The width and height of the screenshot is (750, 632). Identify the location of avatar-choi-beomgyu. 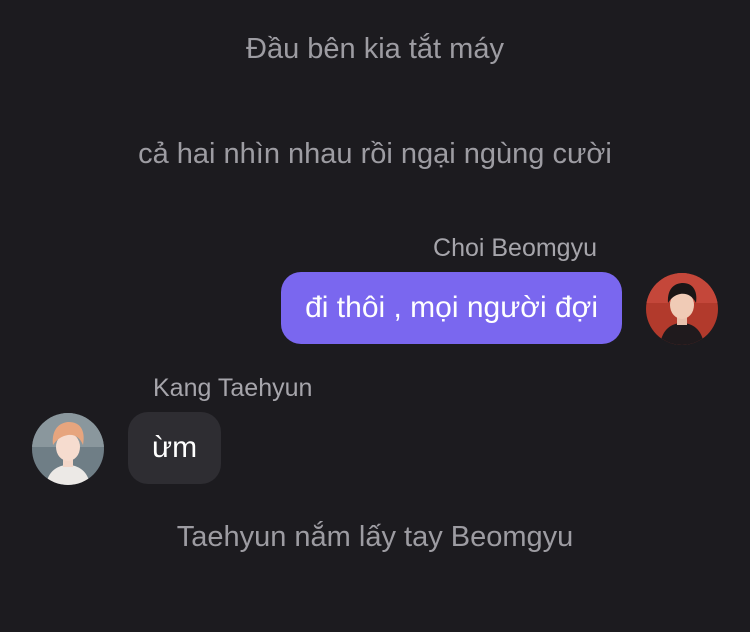
(682, 309).